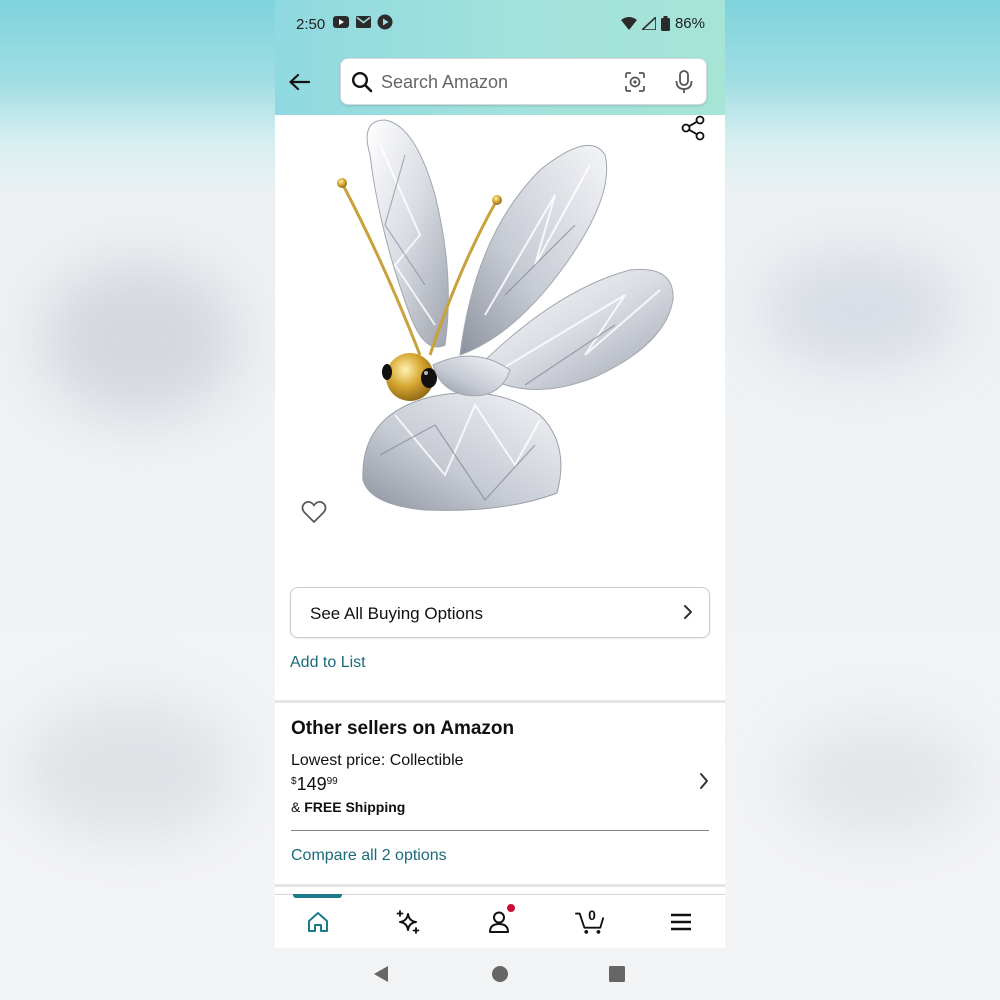 Image resolution: width=1000 pixels, height=1000 pixels. I want to click on menu-icon, so click(681, 922).